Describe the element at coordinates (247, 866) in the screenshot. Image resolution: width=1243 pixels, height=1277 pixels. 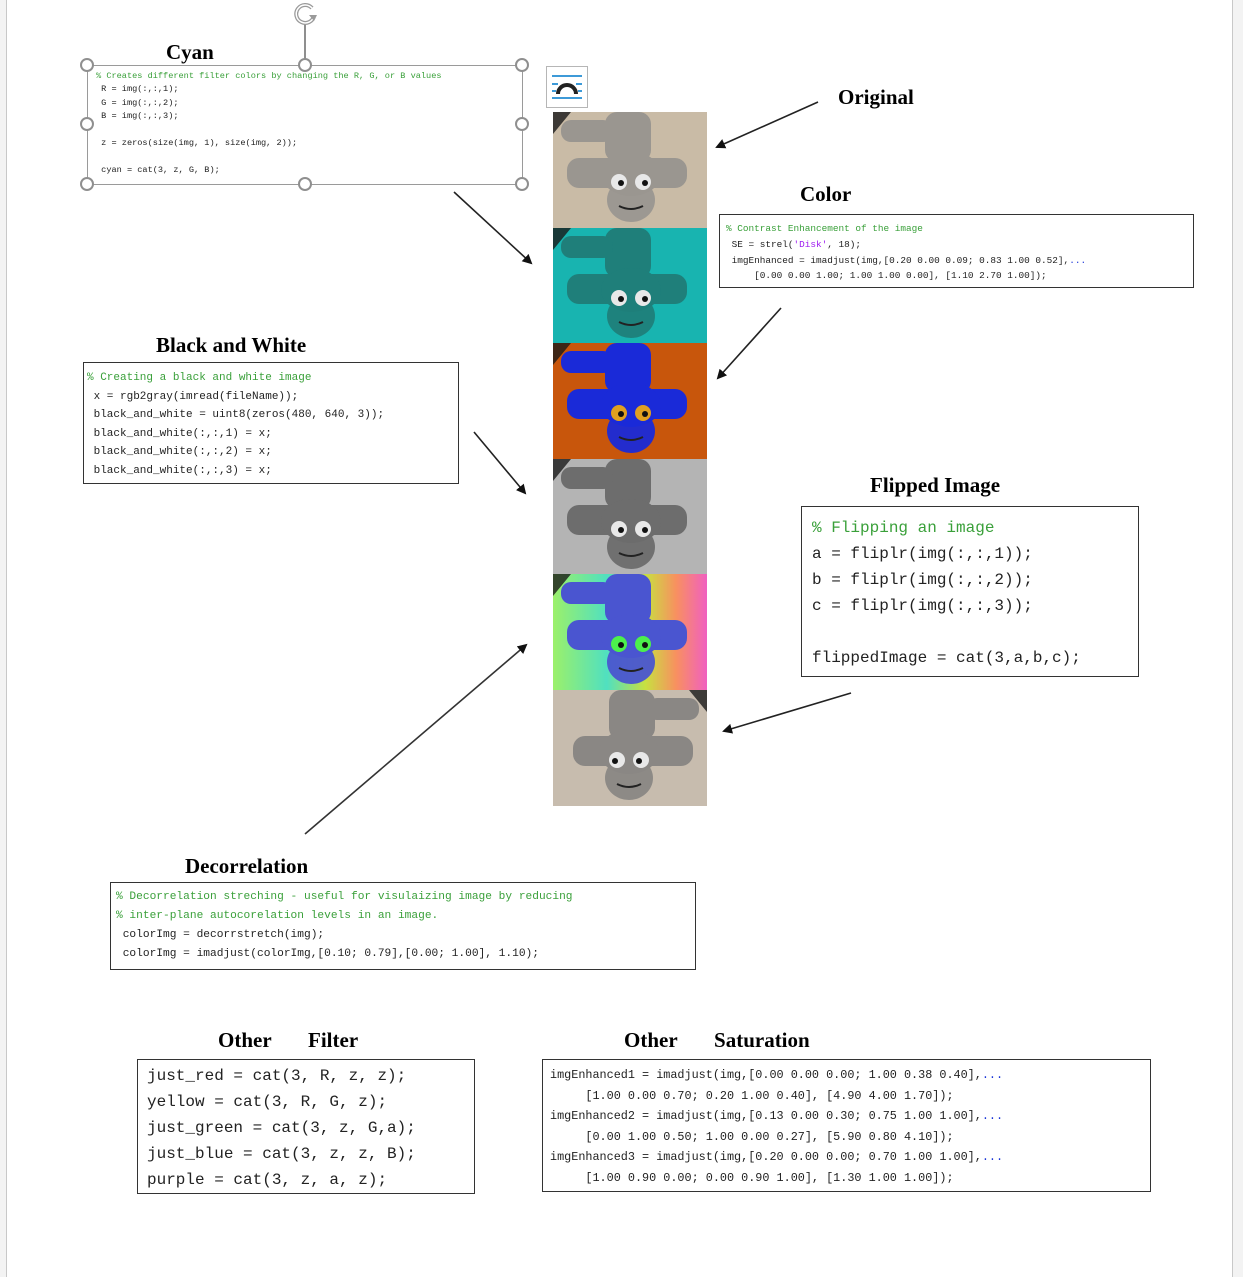
I see `heading-decorrelation: Decorrelation` at that location.